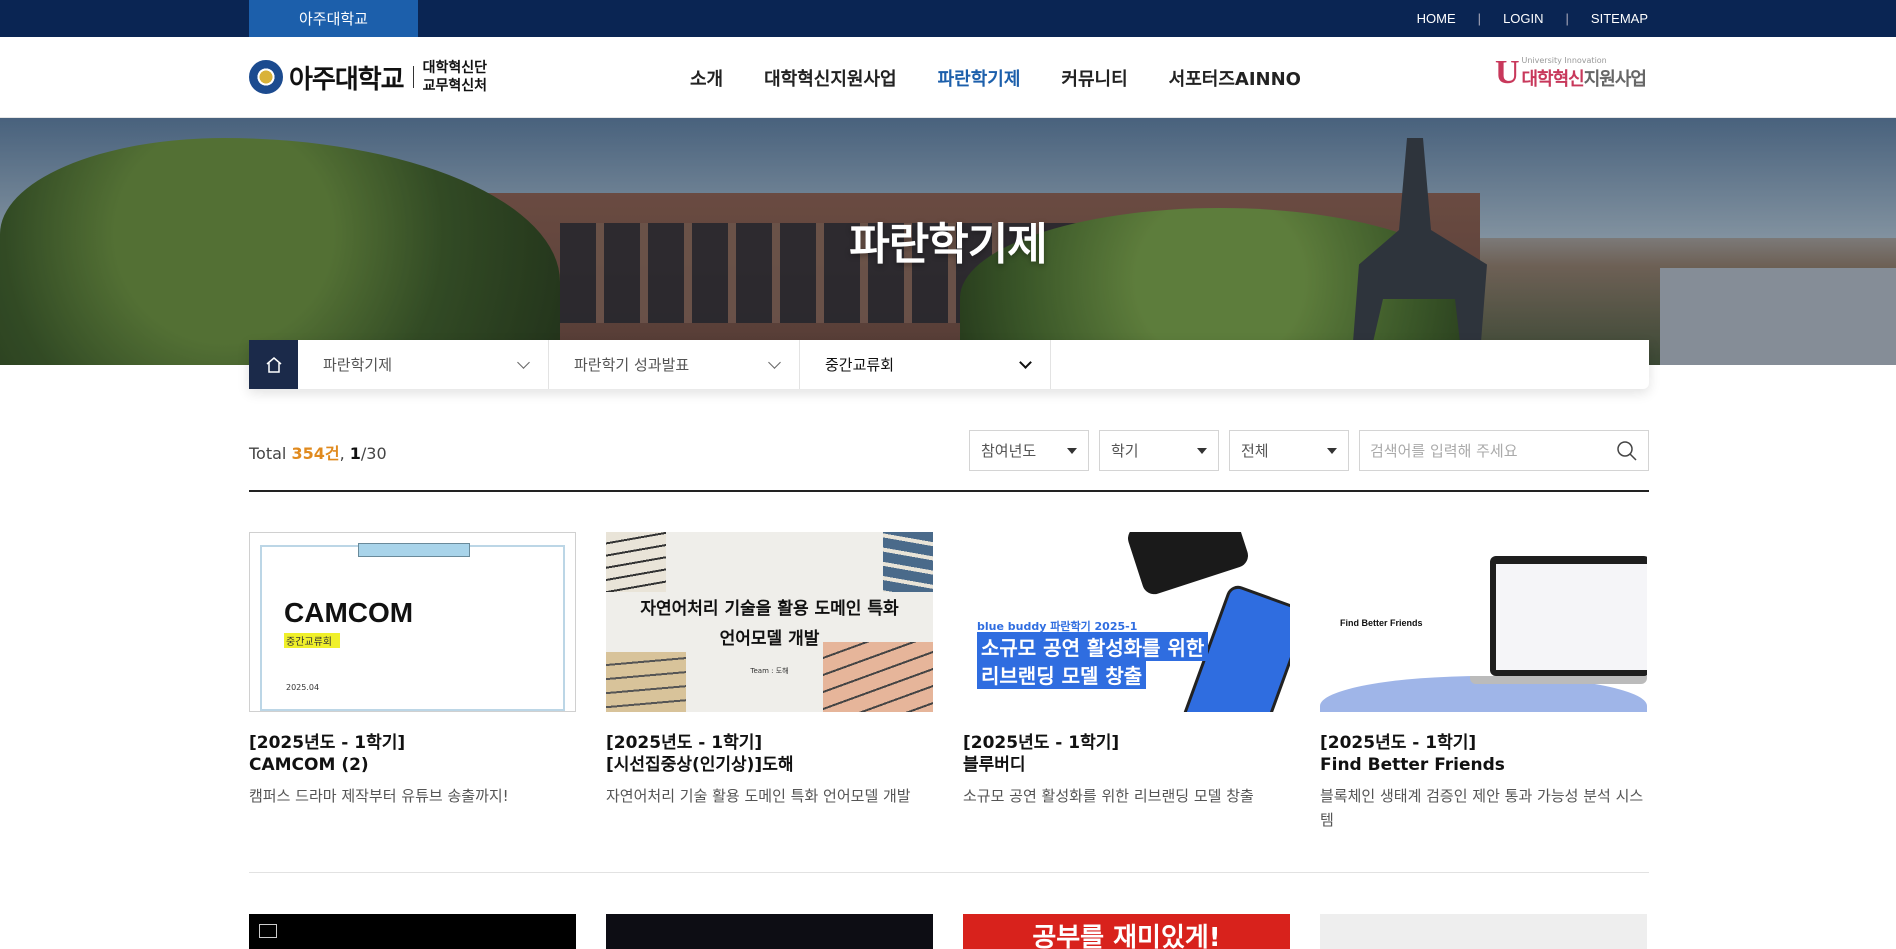 This screenshot has width=1896, height=949. I want to click on thumb-heading: 공부를 재미있게!, so click(1126, 936).